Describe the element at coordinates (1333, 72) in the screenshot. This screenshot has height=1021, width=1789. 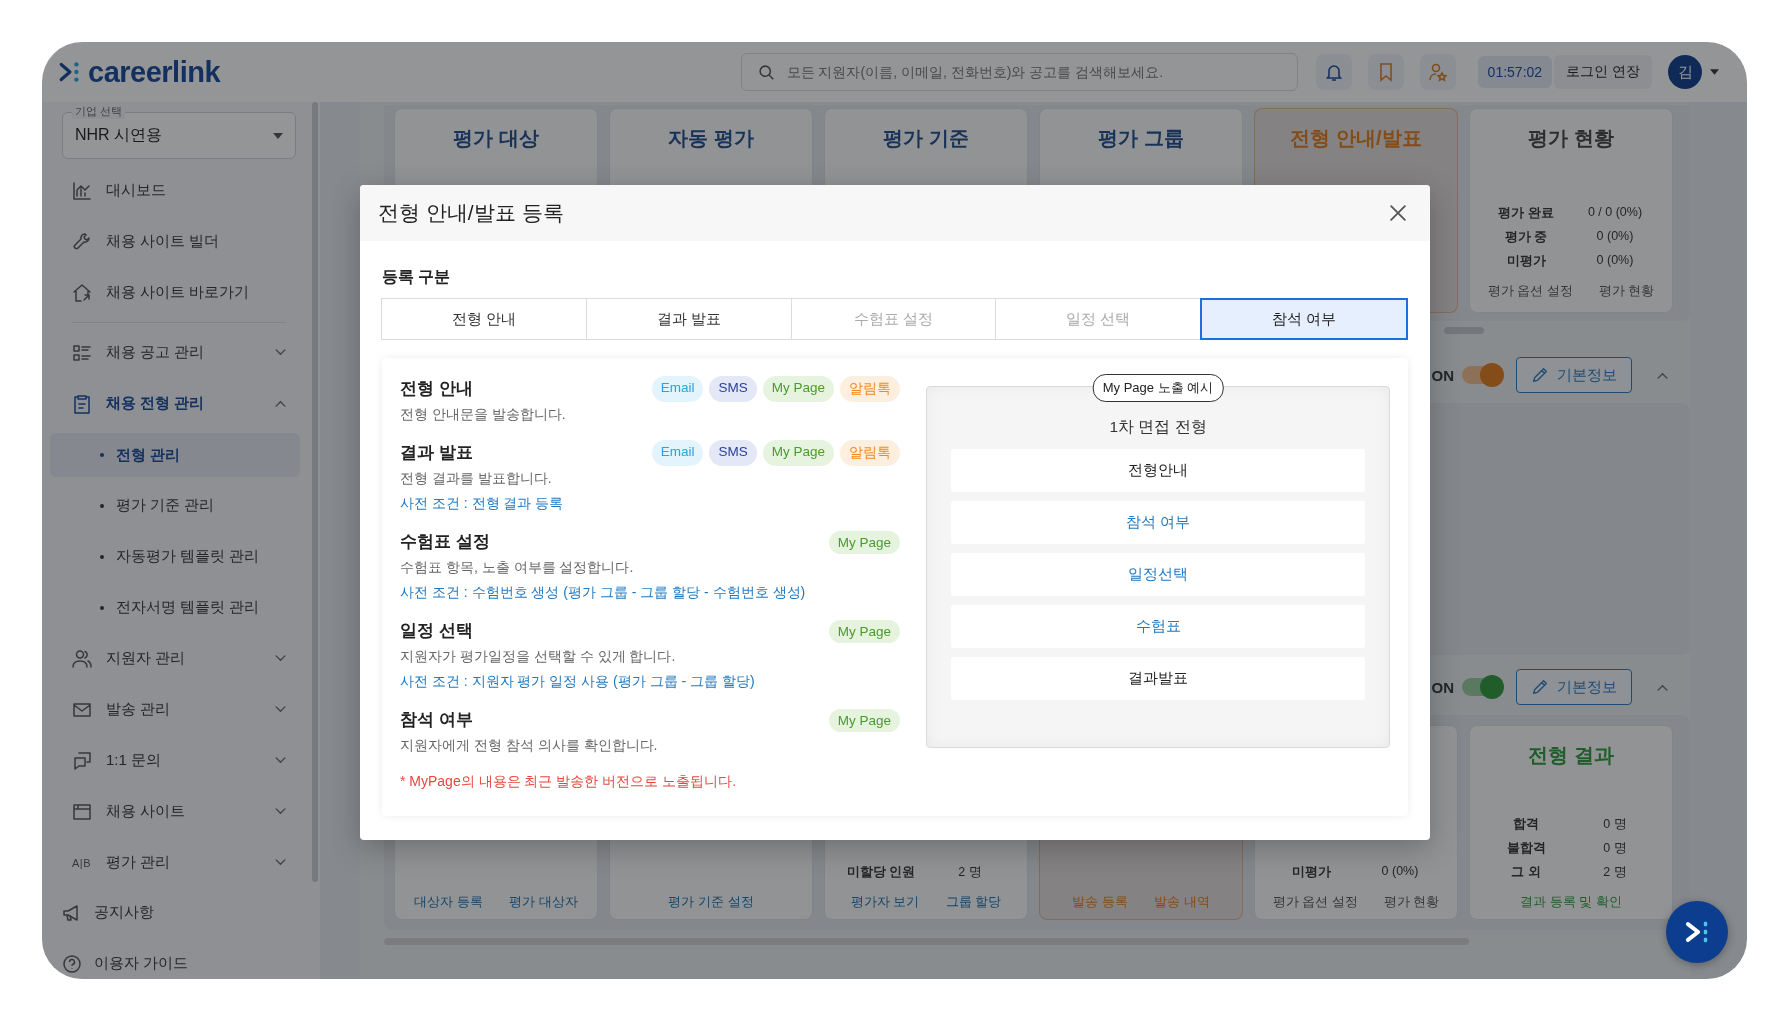
I see `notification-button` at that location.